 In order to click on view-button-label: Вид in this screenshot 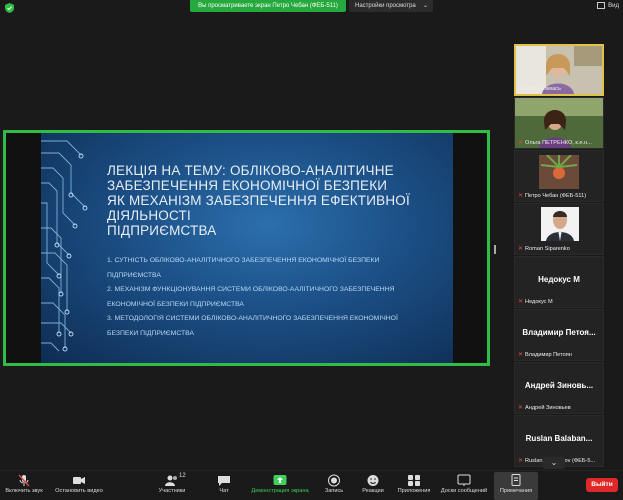, I will do `click(613, 5)`.